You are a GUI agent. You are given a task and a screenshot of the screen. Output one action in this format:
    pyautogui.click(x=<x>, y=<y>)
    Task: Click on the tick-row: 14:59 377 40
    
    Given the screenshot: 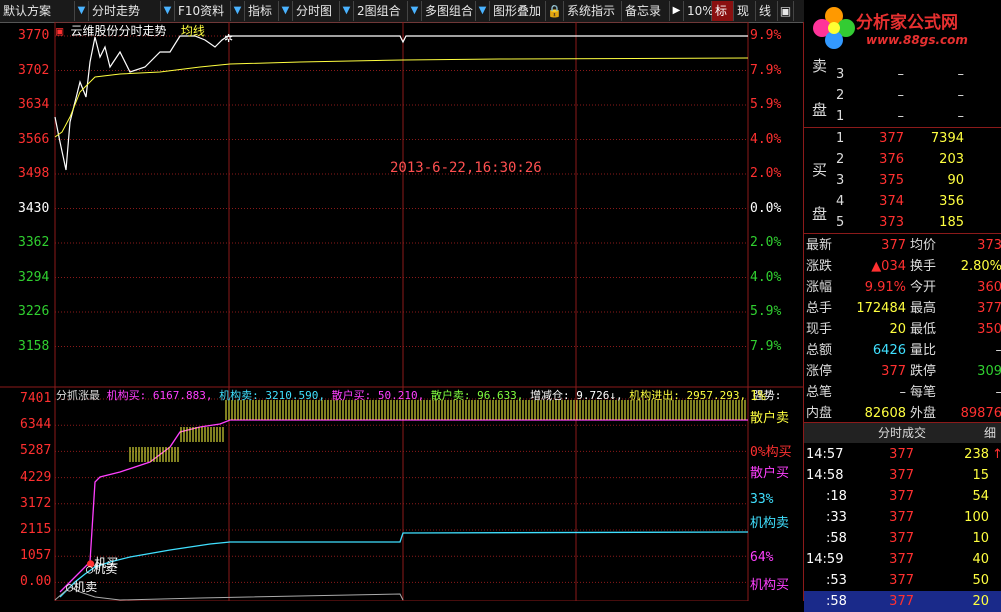 What is the action you would take?
    pyautogui.click(x=902, y=559)
    